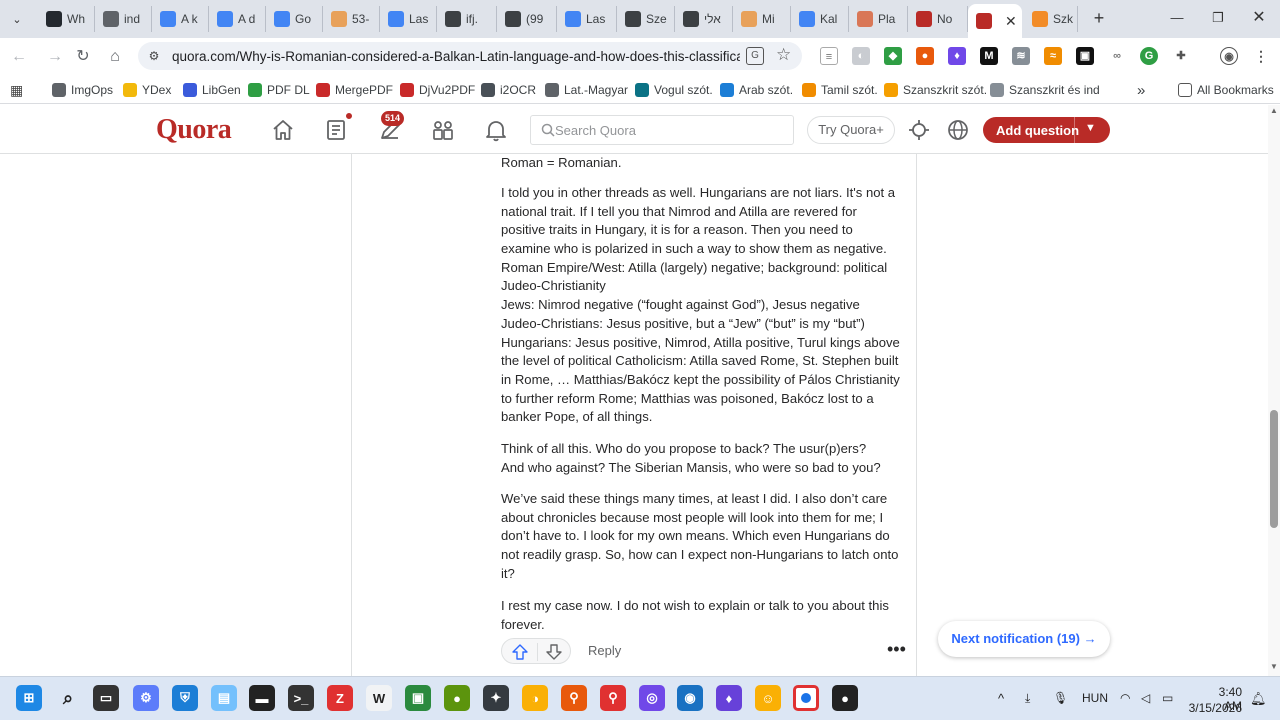  Describe the element at coordinates (896, 649) in the screenshot. I see `more-options-button: •••` at that location.